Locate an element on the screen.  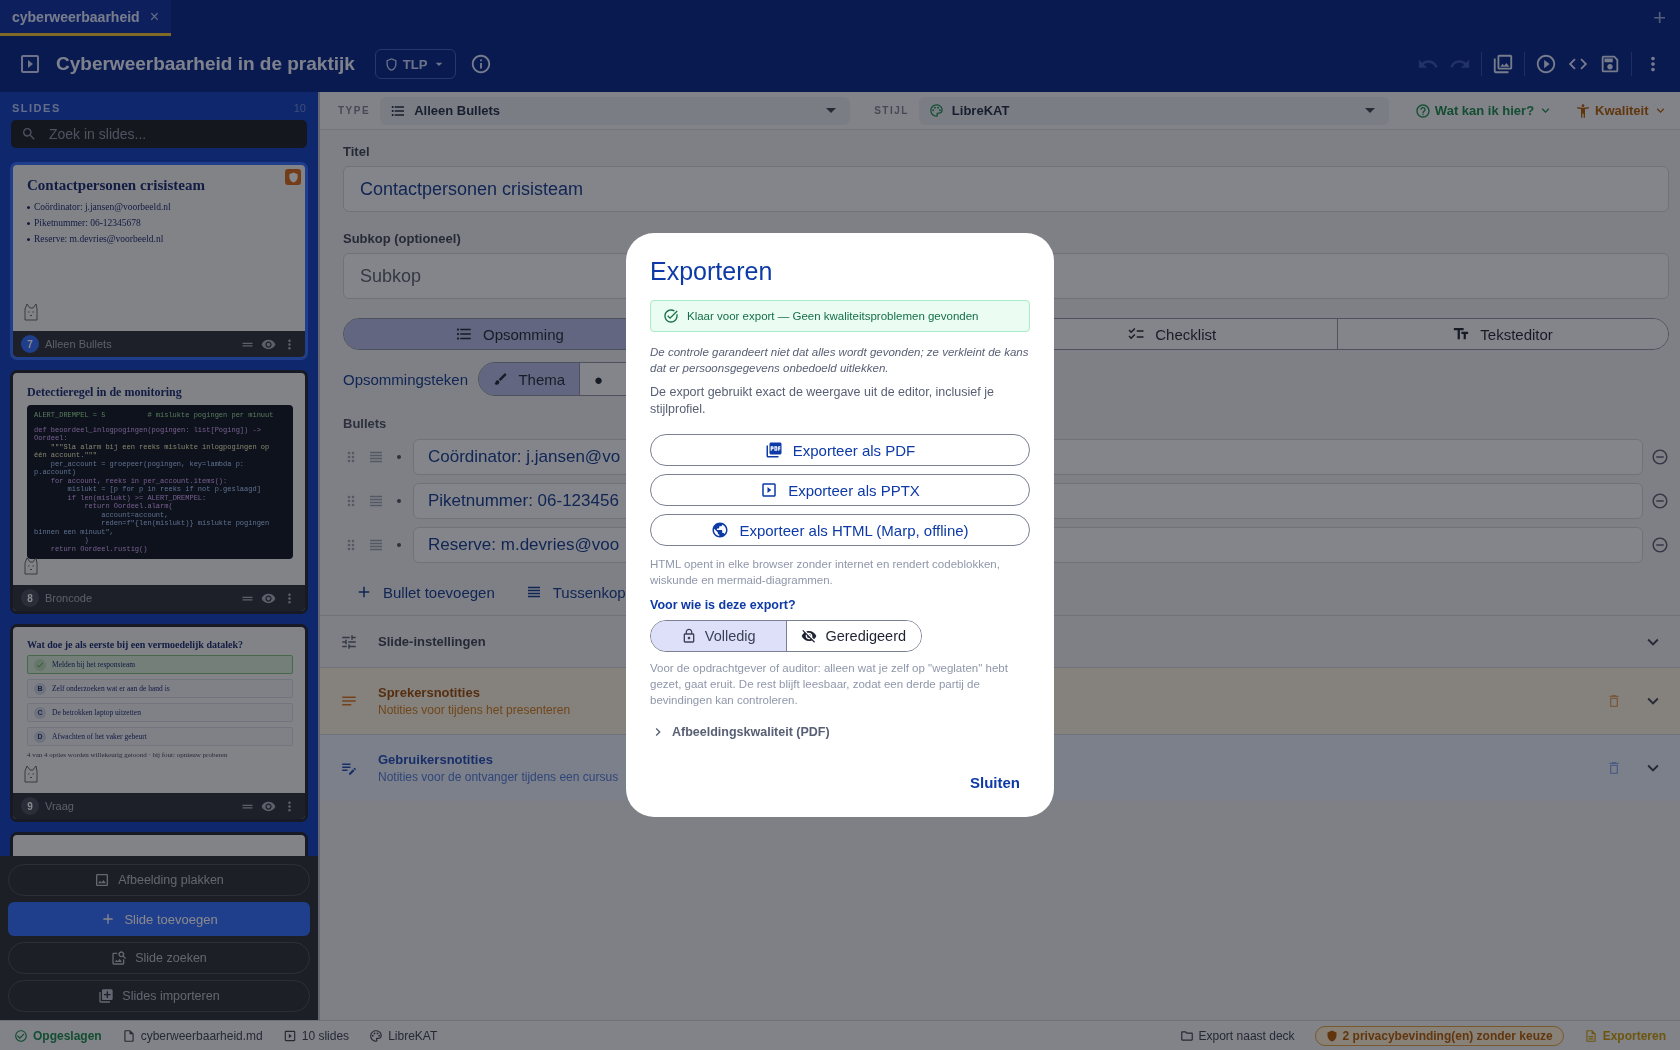
status-text: LibreKAT is located at coordinates (413, 1035).